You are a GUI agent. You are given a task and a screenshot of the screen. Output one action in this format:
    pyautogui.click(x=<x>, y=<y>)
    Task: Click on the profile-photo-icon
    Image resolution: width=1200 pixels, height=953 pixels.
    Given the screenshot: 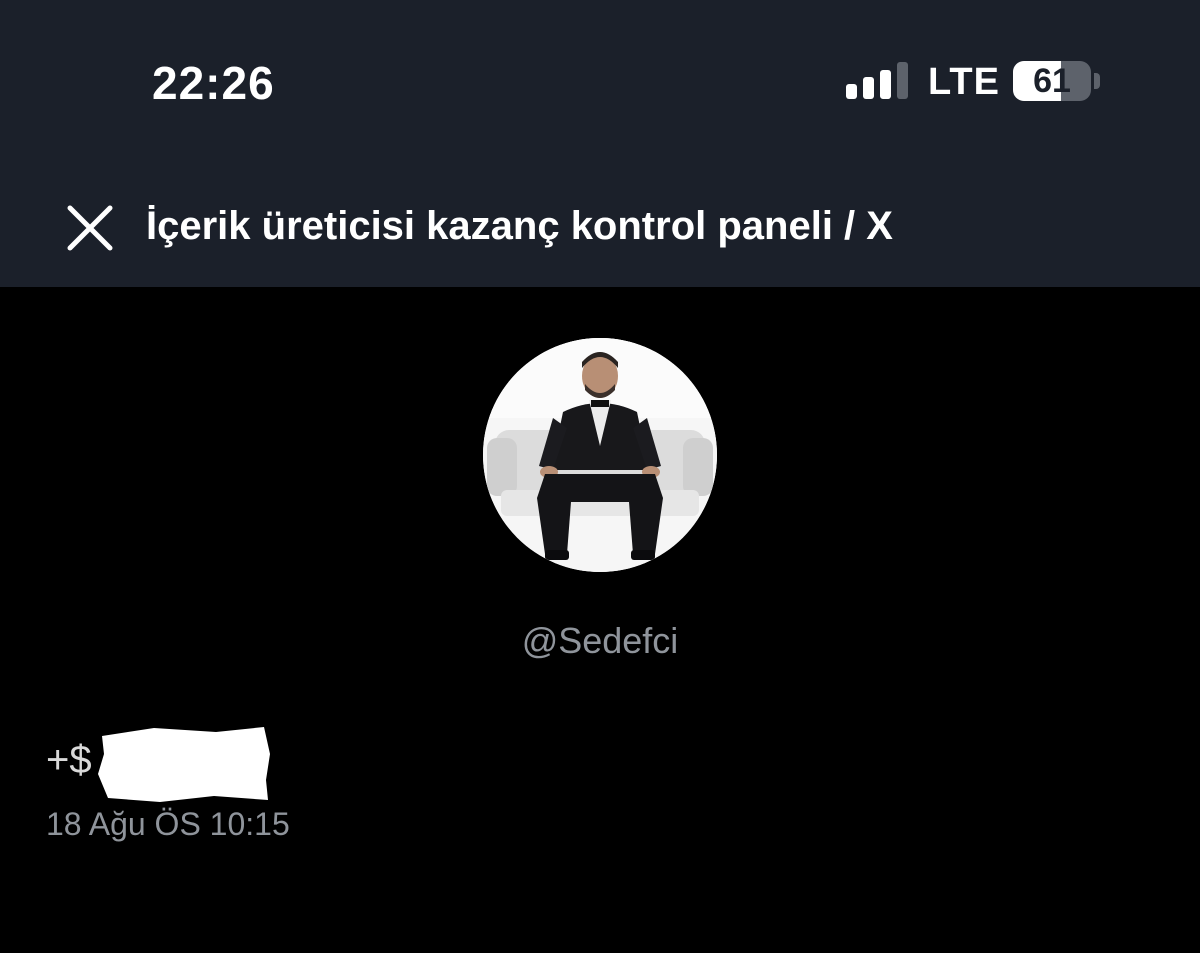 What is the action you would take?
    pyautogui.click(x=600, y=455)
    